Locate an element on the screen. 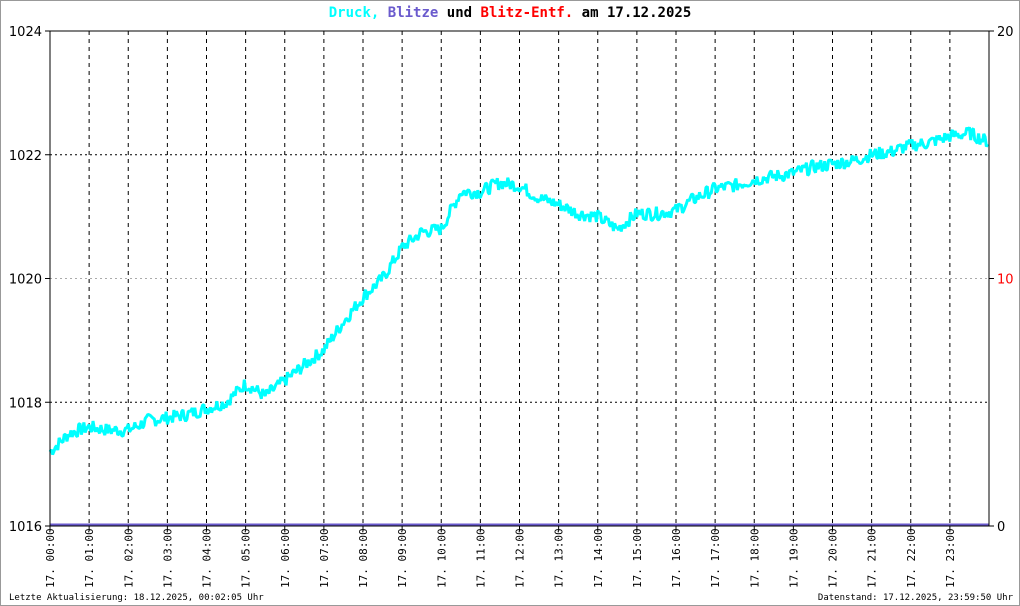 Image resolution: width=1020 pixels, height=606 pixels. x-tick-label: 17. 07:00 is located at coordinates (324, 558).